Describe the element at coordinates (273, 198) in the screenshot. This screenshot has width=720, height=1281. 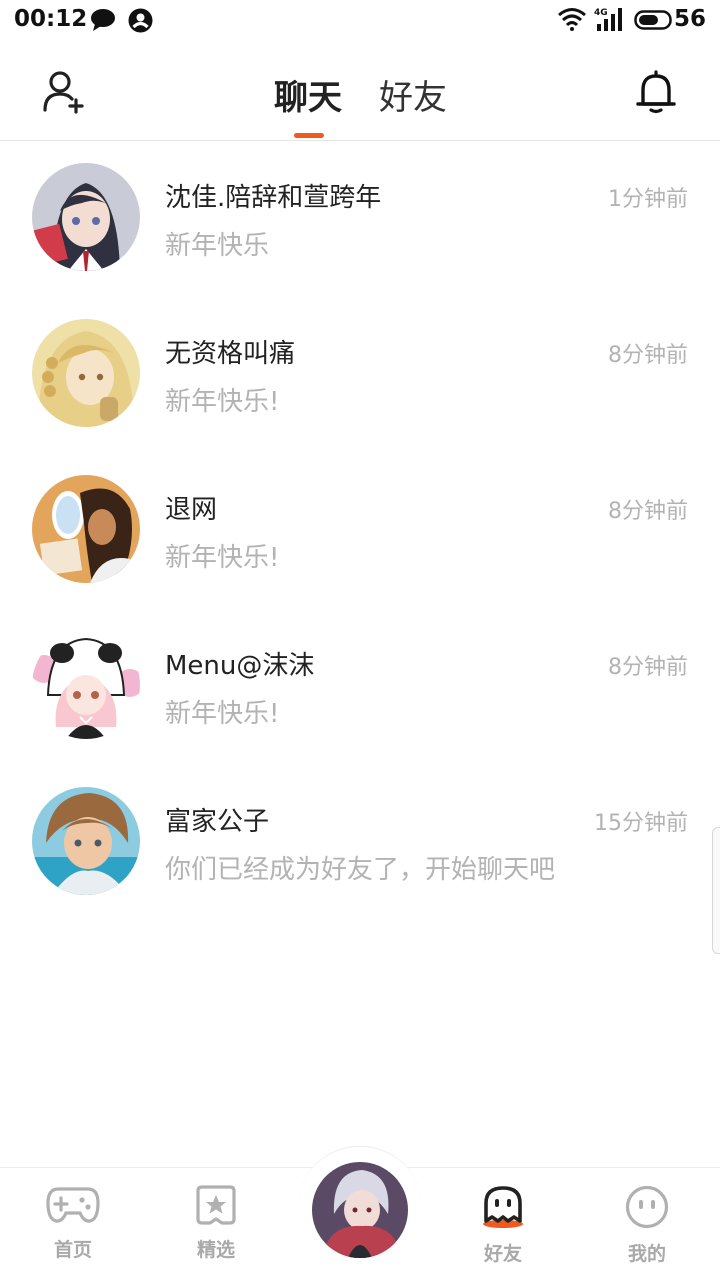
I see `chat-name: 沈佳.陪辞和萱跨年` at that location.